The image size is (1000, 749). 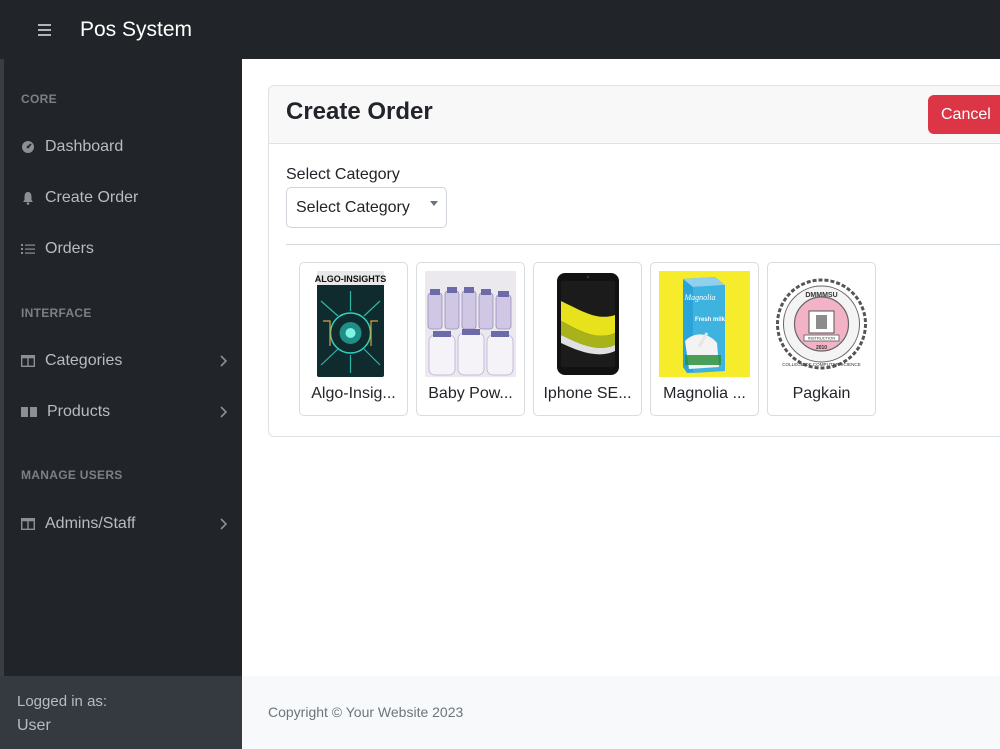 What do you see at coordinates (353, 324) in the screenshot?
I see `product-image: ALGO-INSIGHTS` at bounding box center [353, 324].